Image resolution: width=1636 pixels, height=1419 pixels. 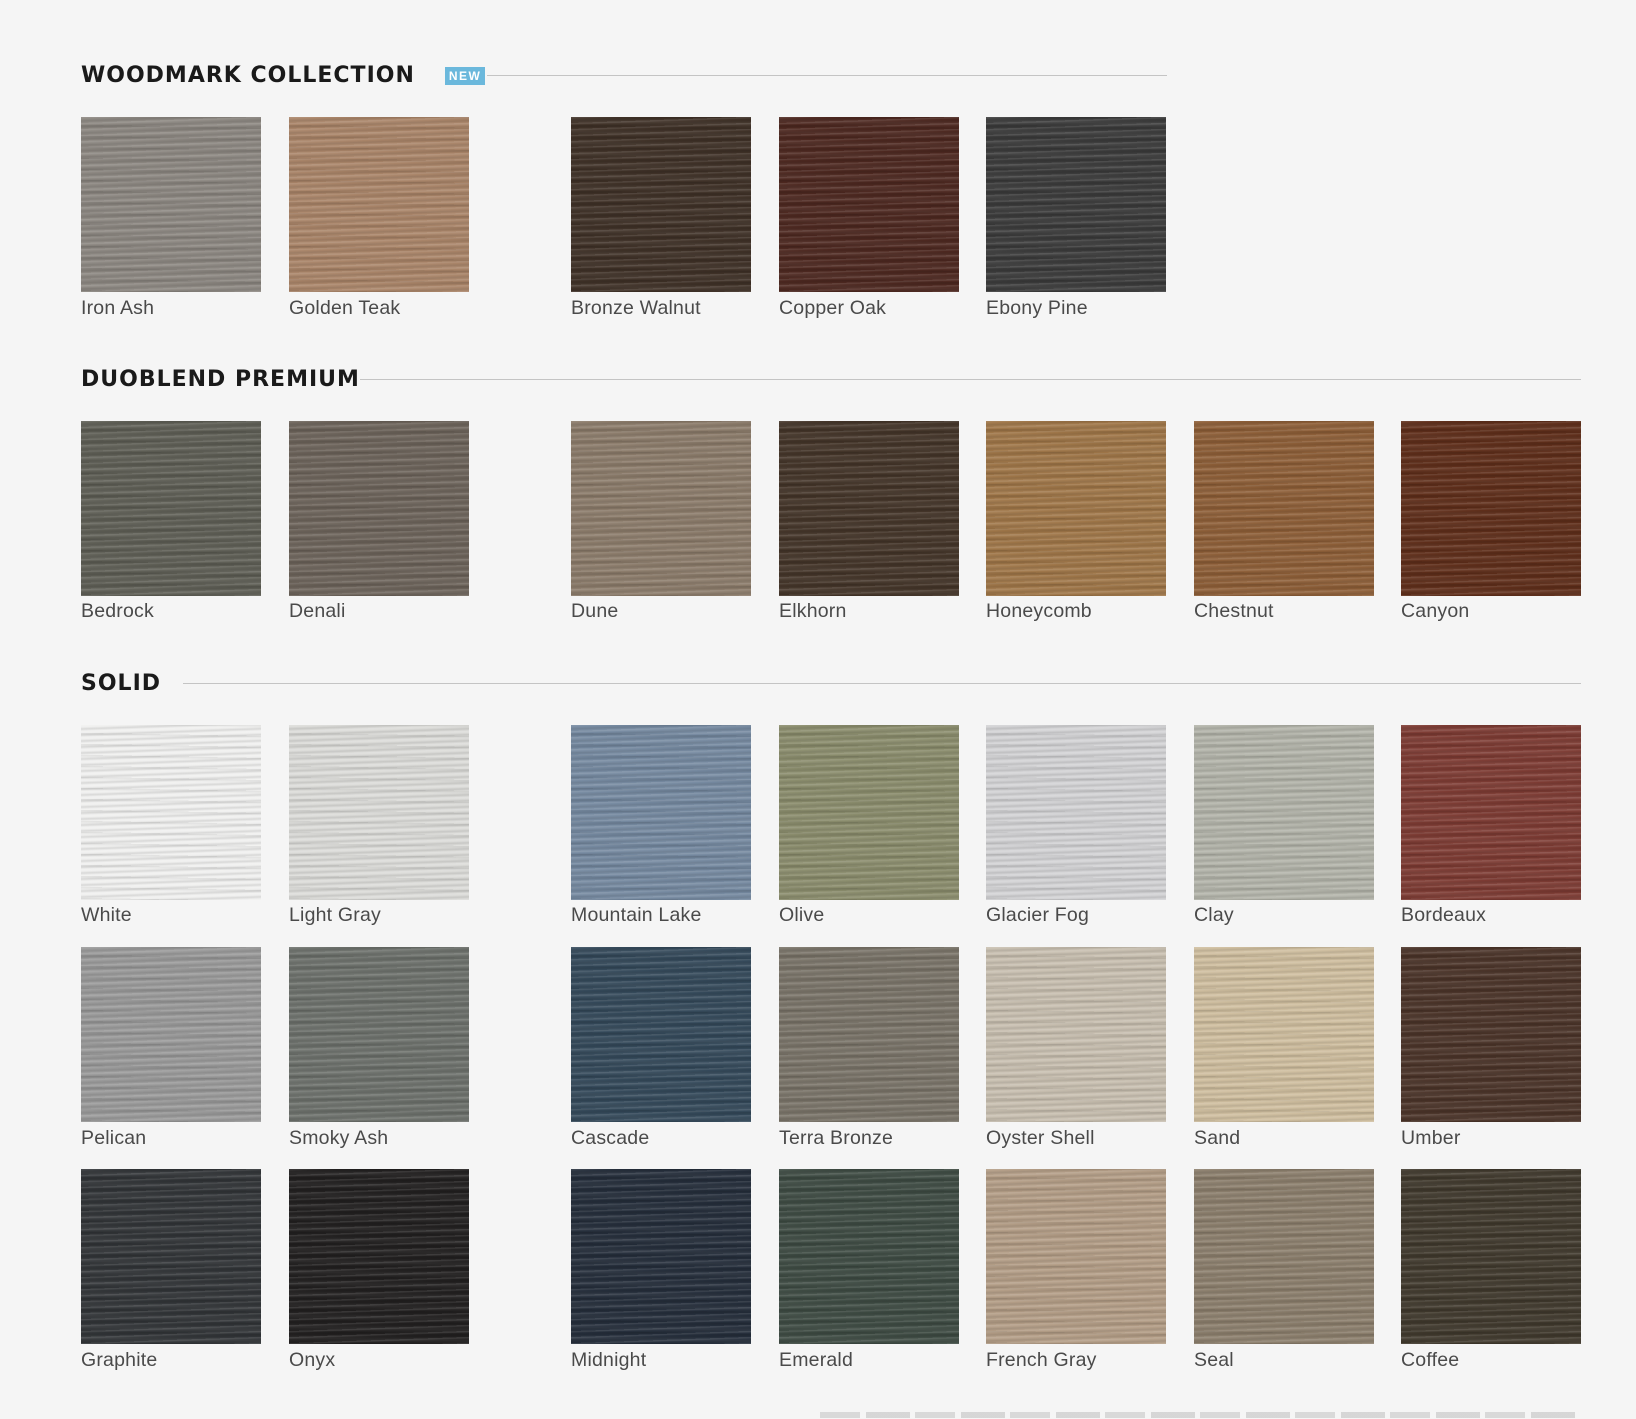 I want to click on swatch-seal, so click(x=1284, y=1256).